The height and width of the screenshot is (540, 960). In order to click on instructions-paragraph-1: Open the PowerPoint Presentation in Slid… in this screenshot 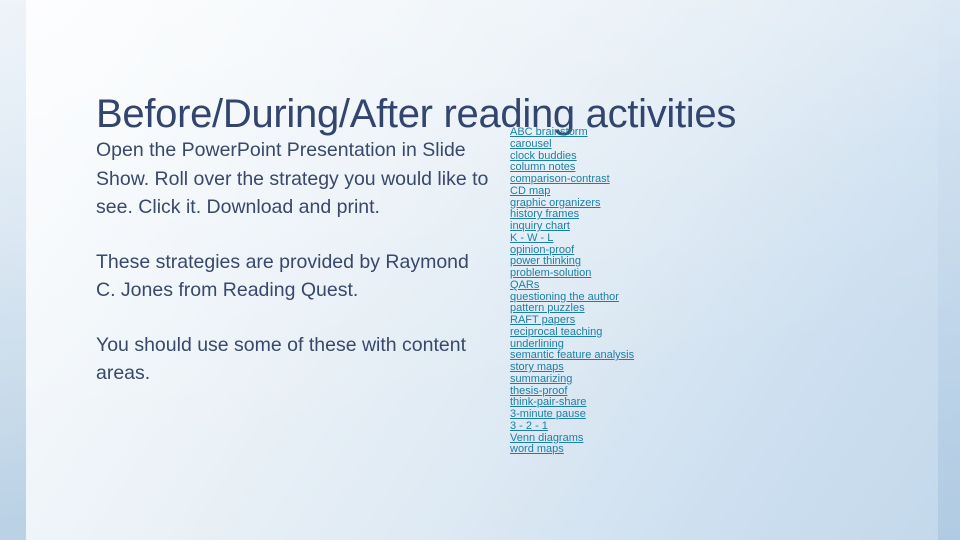, I will do `click(292, 178)`.